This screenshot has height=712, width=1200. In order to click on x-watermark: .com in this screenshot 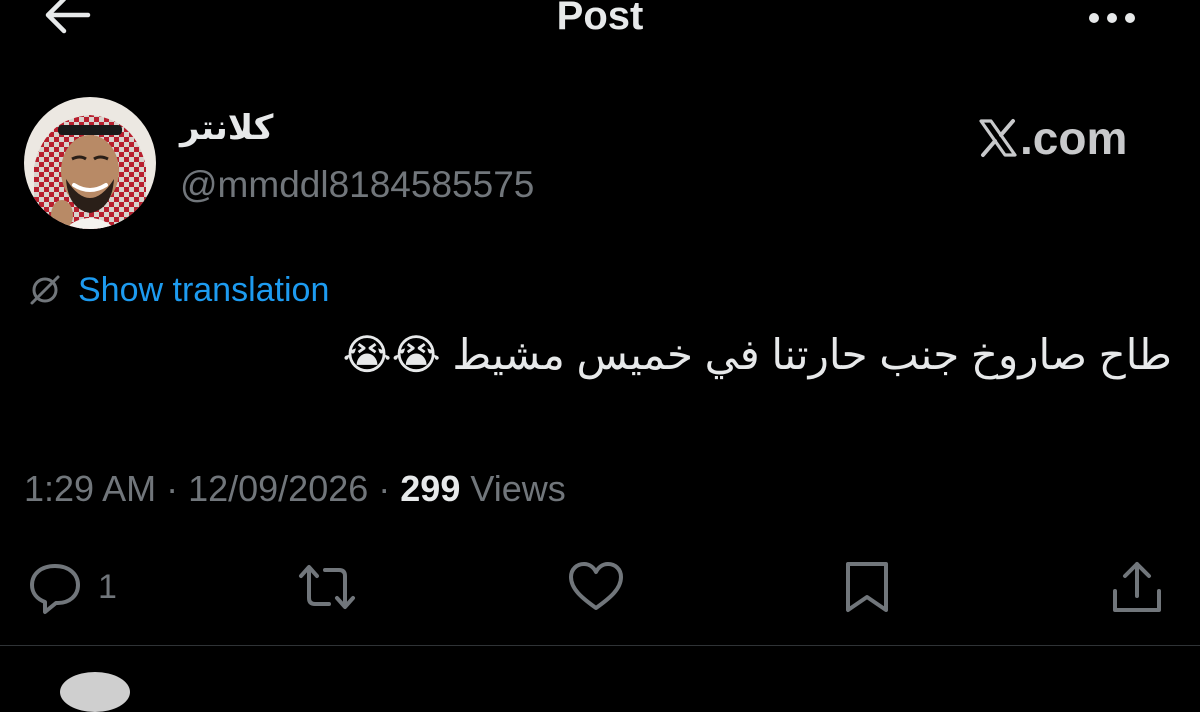, I will do `click(1064, 138)`.